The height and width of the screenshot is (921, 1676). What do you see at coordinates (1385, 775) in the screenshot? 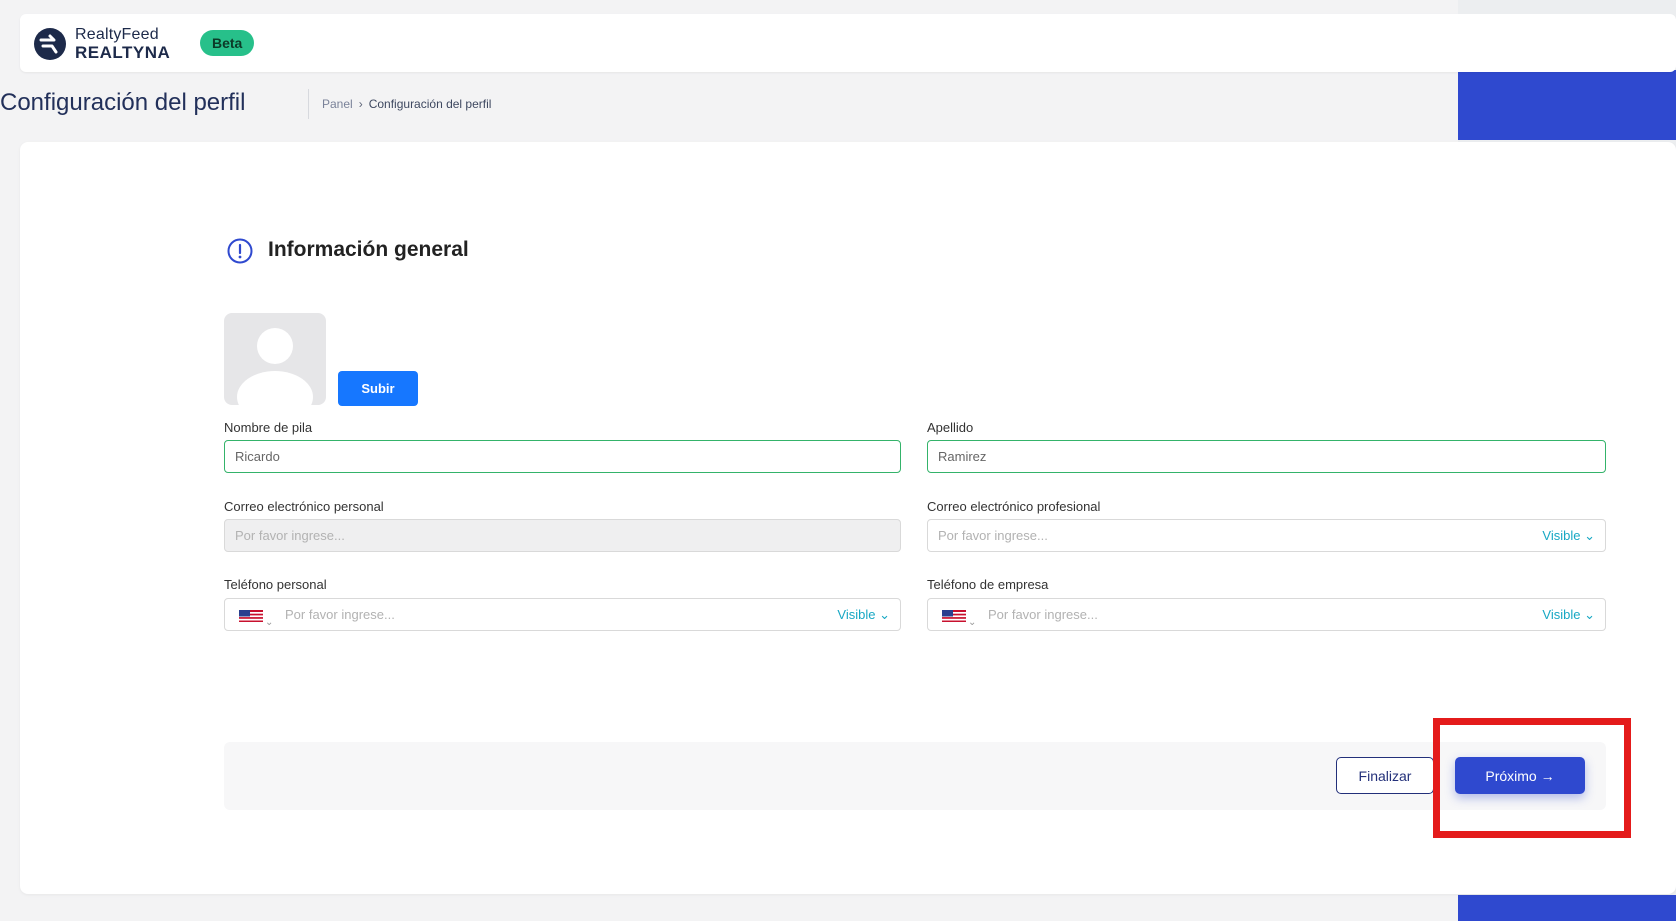
I see `finish-button: Finalizar` at bounding box center [1385, 775].